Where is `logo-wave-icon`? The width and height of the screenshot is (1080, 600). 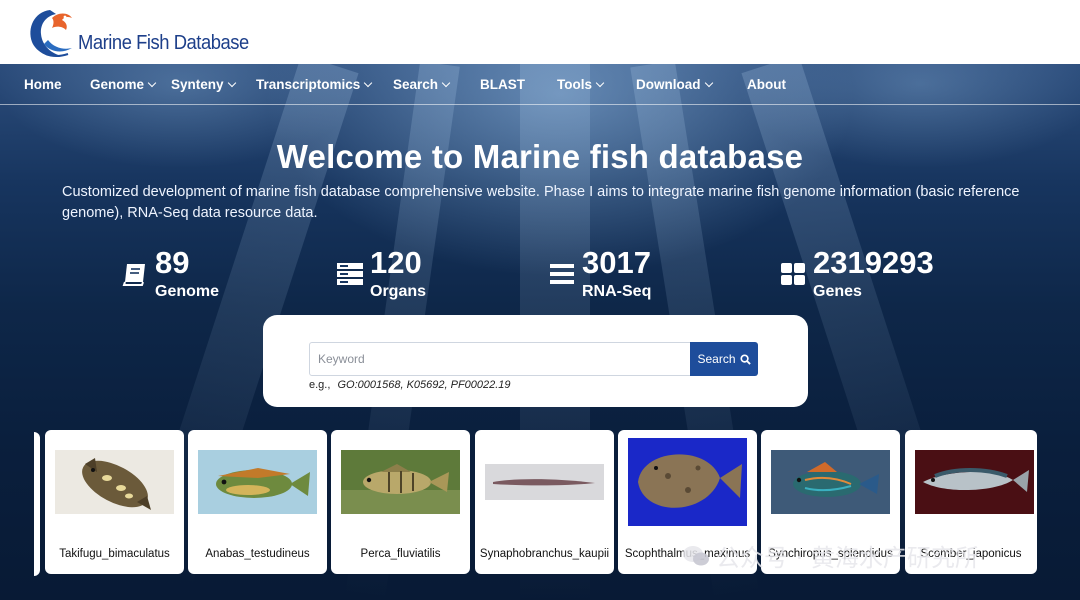
logo-wave-icon is located at coordinates (51, 33).